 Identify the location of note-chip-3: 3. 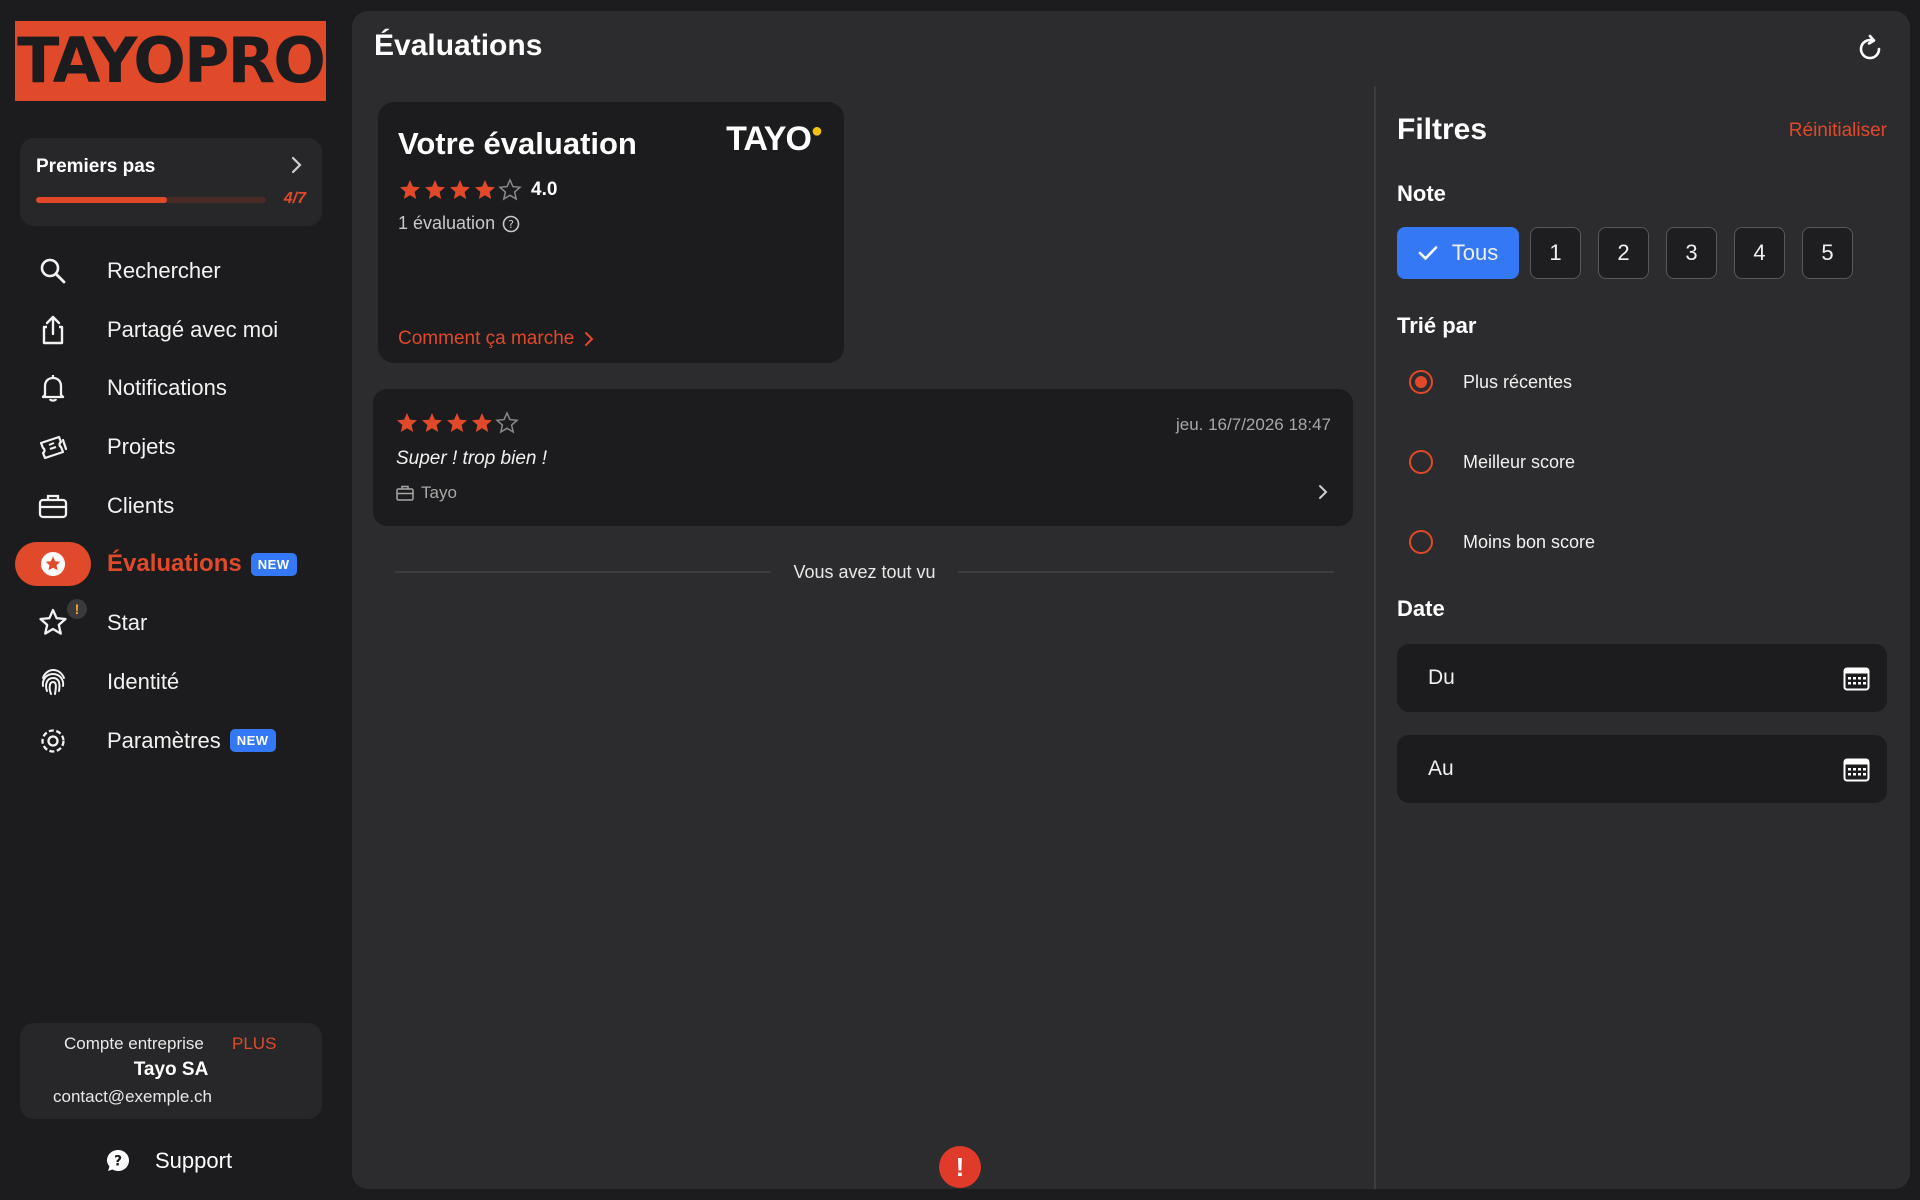
(1691, 253).